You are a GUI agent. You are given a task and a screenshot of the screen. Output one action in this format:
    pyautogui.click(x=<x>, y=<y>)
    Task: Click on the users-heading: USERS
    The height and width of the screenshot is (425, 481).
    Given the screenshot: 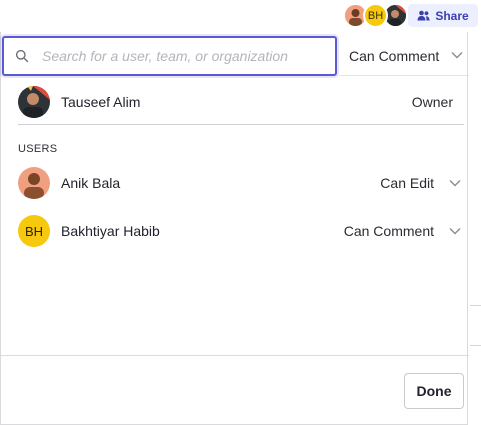 What is the action you would take?
    pyautogui.click(x=38, y=149)
    